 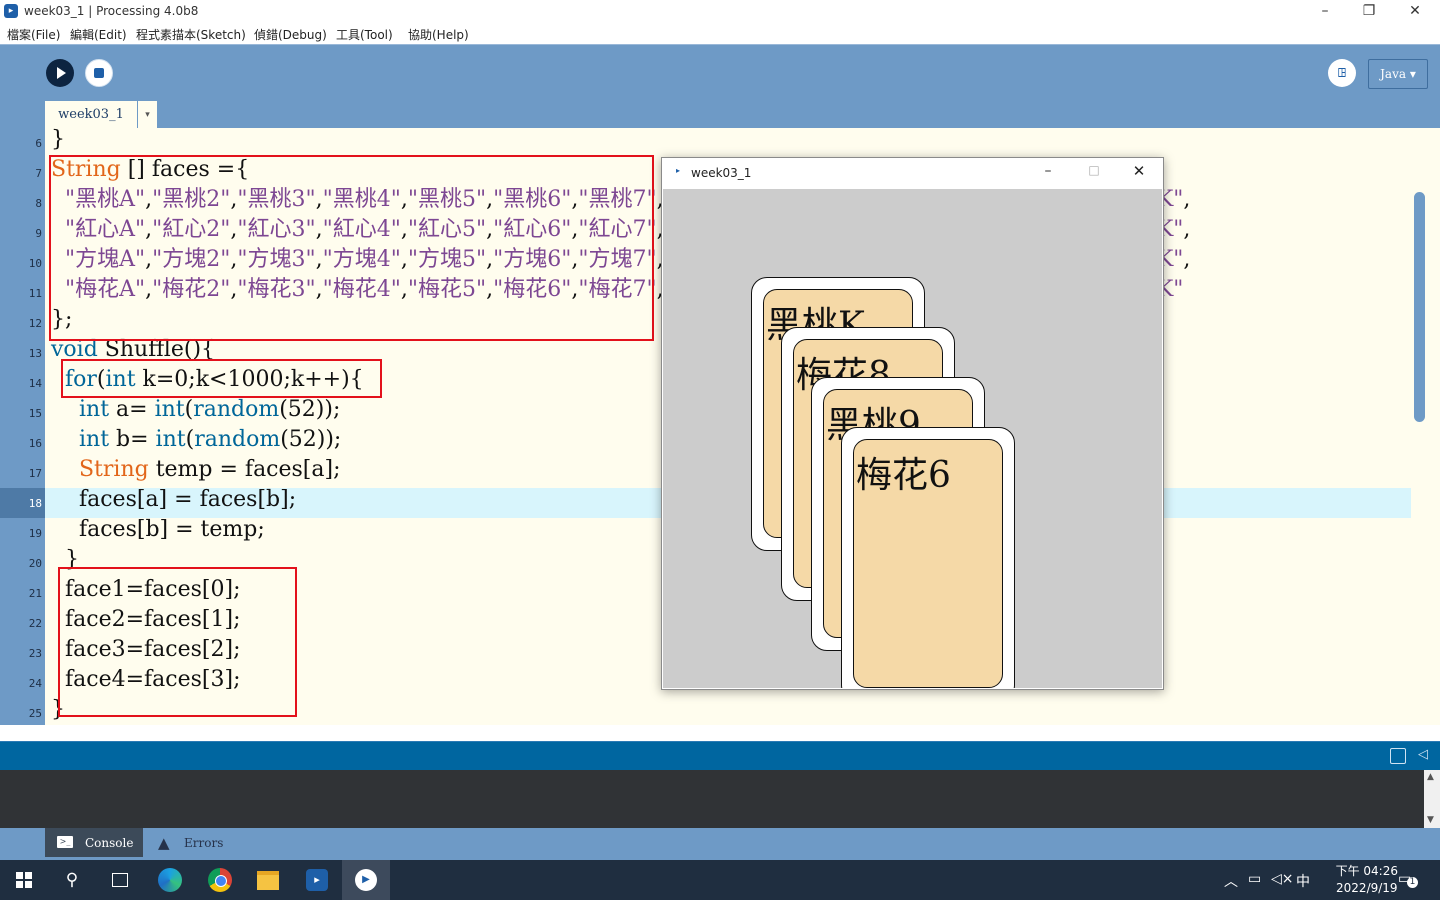 I want to click on taskbar-file-explorer, so click(x=268, y=880).